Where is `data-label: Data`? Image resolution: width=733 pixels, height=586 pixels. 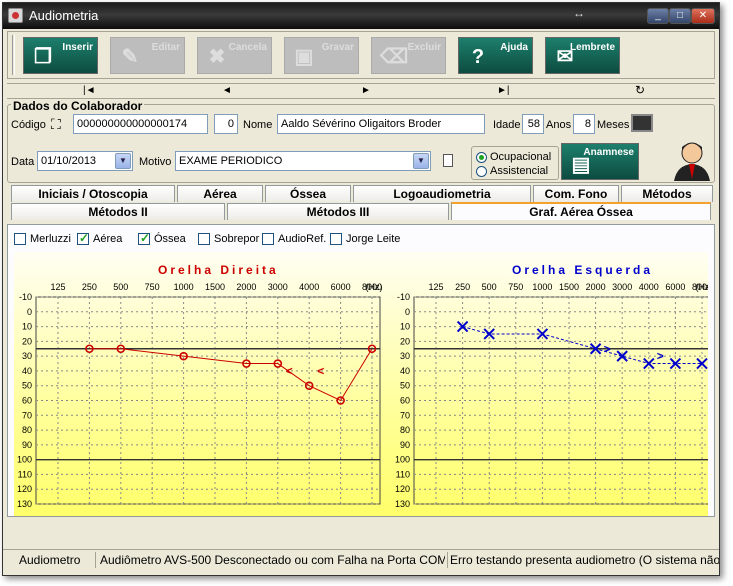 data-label: Data is located at coordinates (23, 162).